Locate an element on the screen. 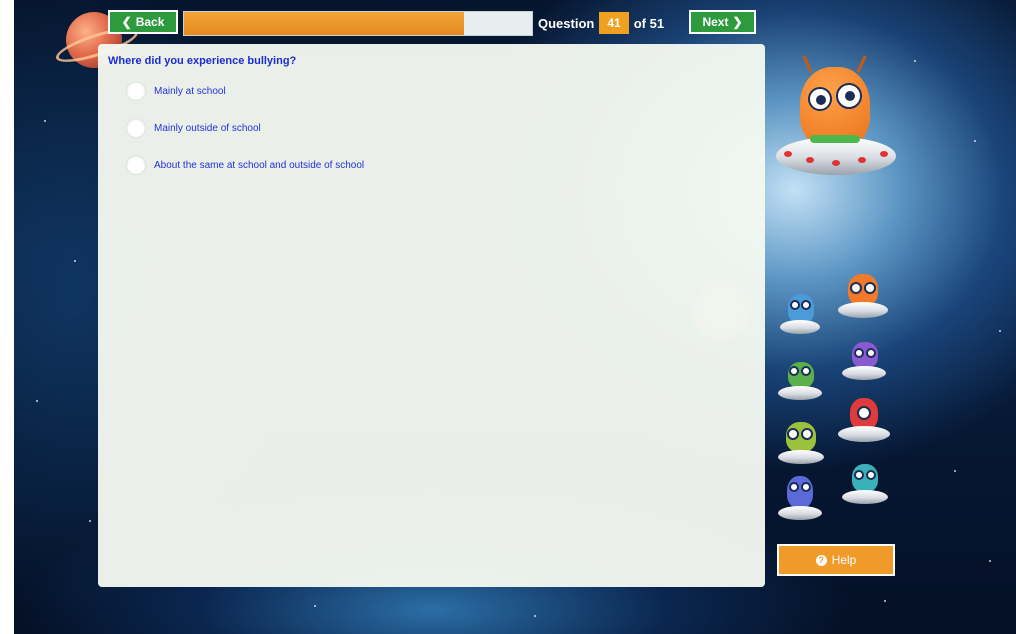  question-counter: Question 41 of 51 is located at coordinates (601, 23).